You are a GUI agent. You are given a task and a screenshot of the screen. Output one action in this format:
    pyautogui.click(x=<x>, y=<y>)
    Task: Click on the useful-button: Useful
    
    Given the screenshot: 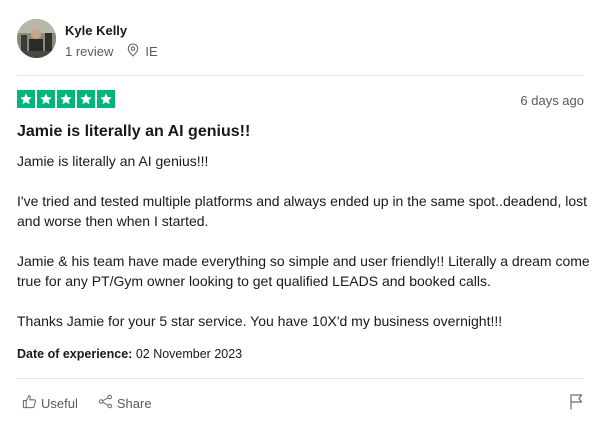 What is the action you would take?
    pyautogui.click(x=50, y=403)
    